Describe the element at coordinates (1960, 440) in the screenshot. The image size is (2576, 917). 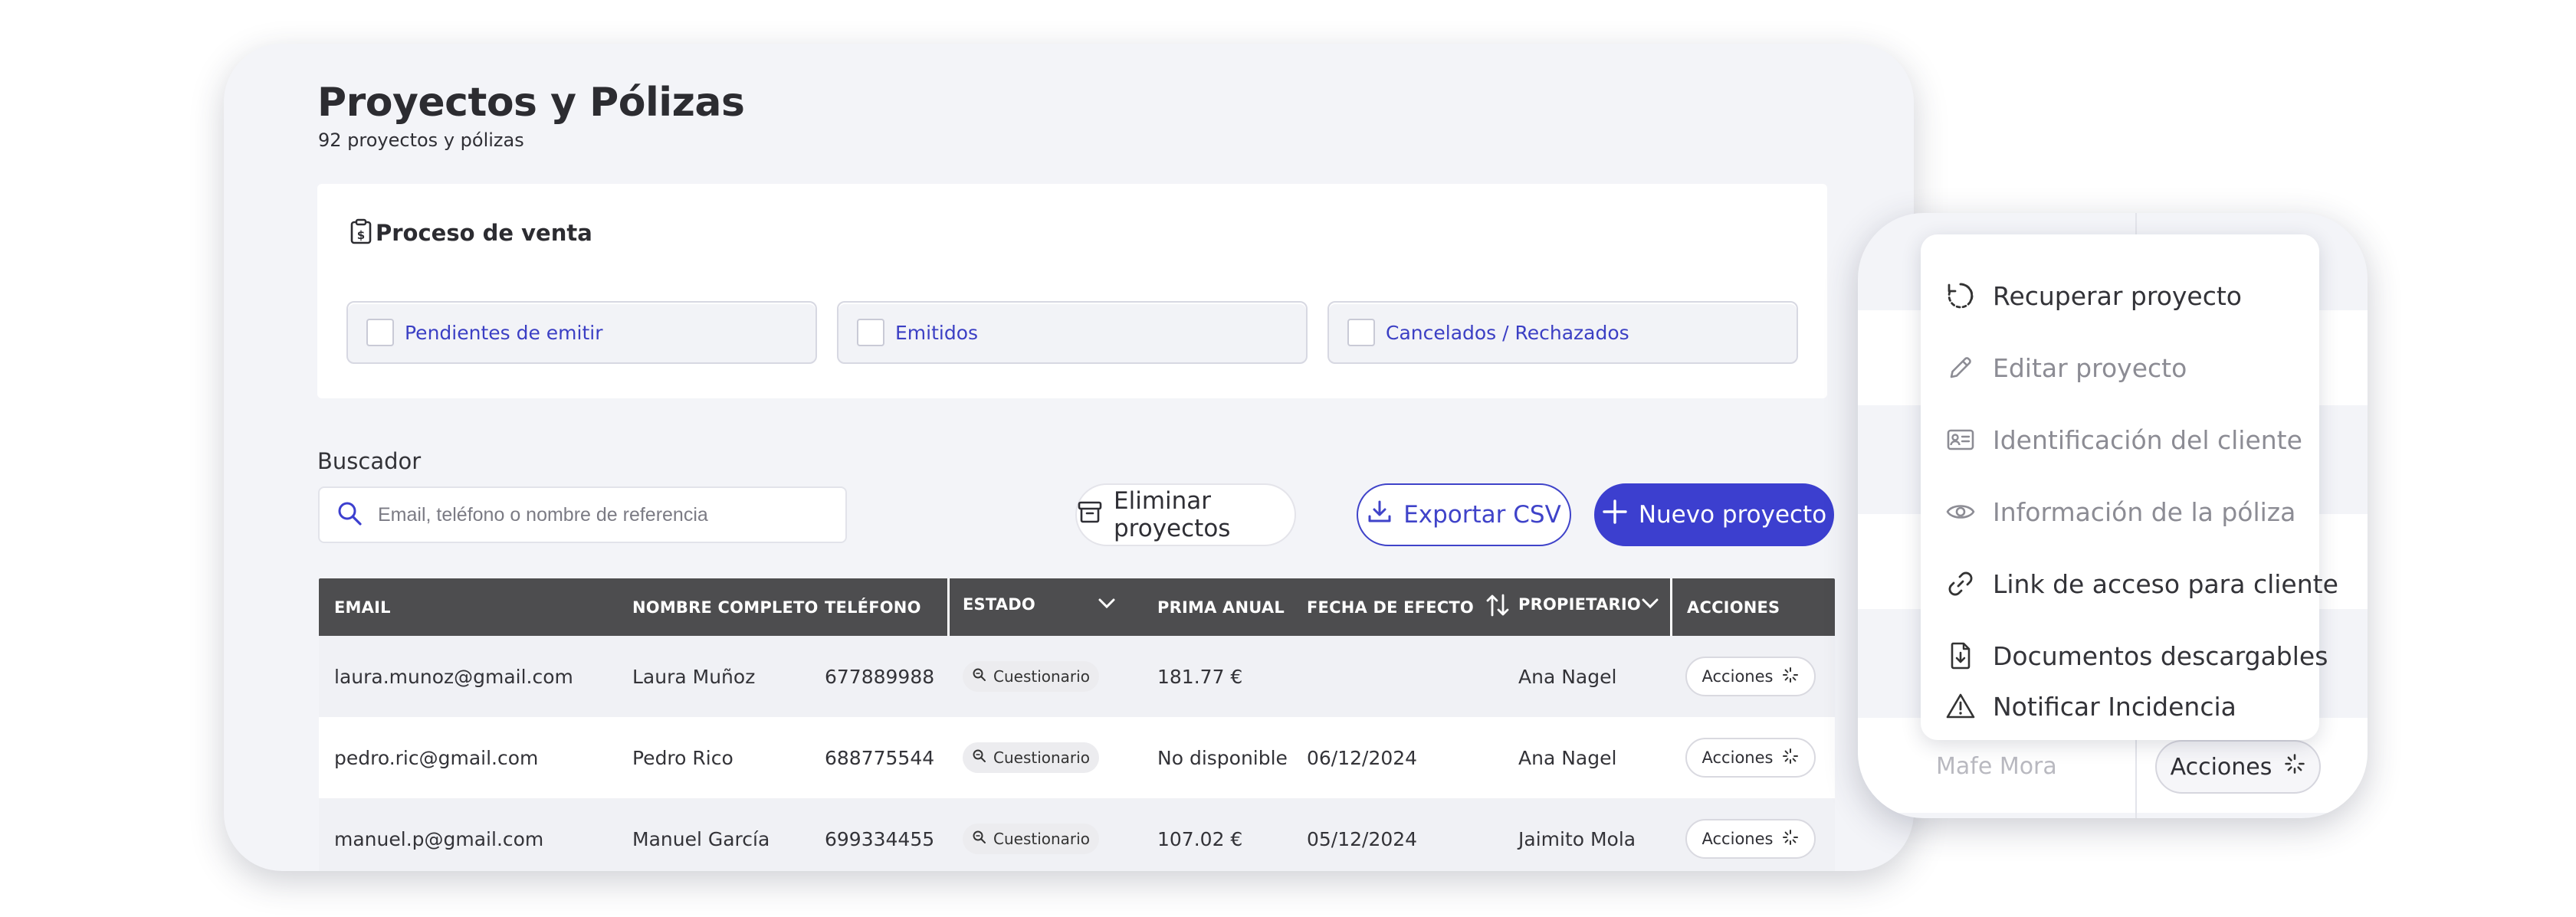
I see `id-card-icon` at that location.